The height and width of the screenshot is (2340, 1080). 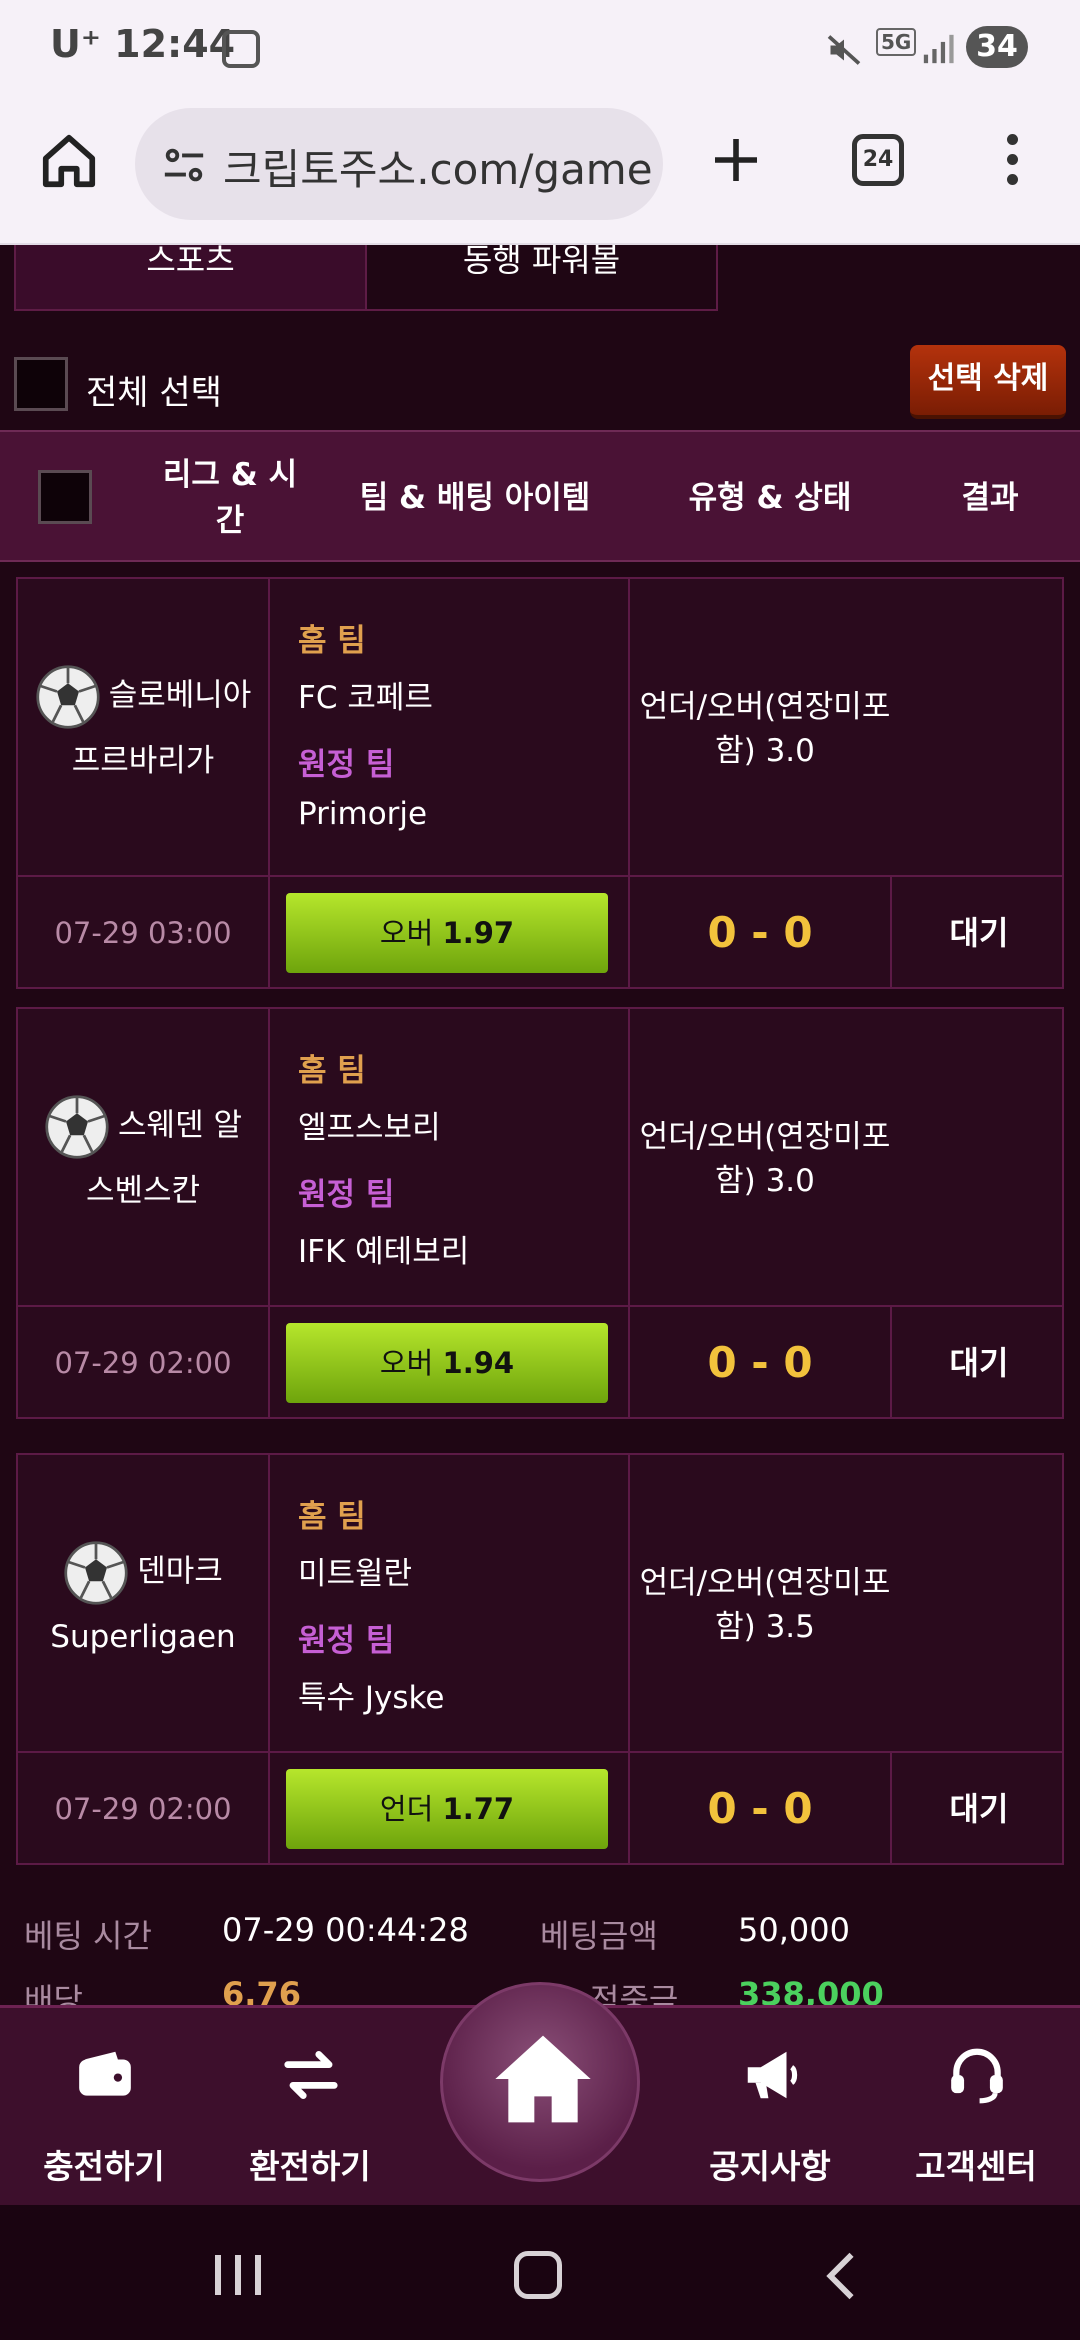 I want to click on url-text: 크립토주소.com/game, so click(x=438, y=166).